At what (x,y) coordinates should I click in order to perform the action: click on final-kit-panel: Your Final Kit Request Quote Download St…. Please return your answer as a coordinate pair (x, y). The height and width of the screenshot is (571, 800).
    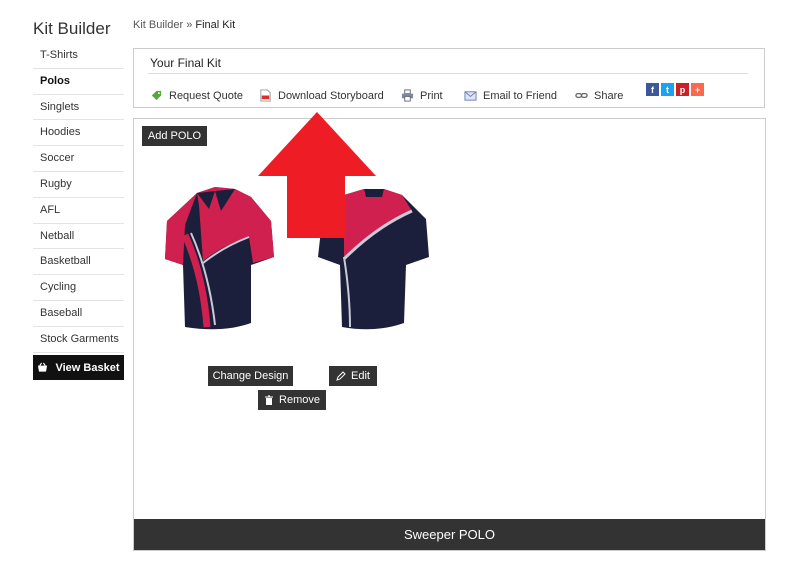
    Looking at the image, I should click on (449, 78).